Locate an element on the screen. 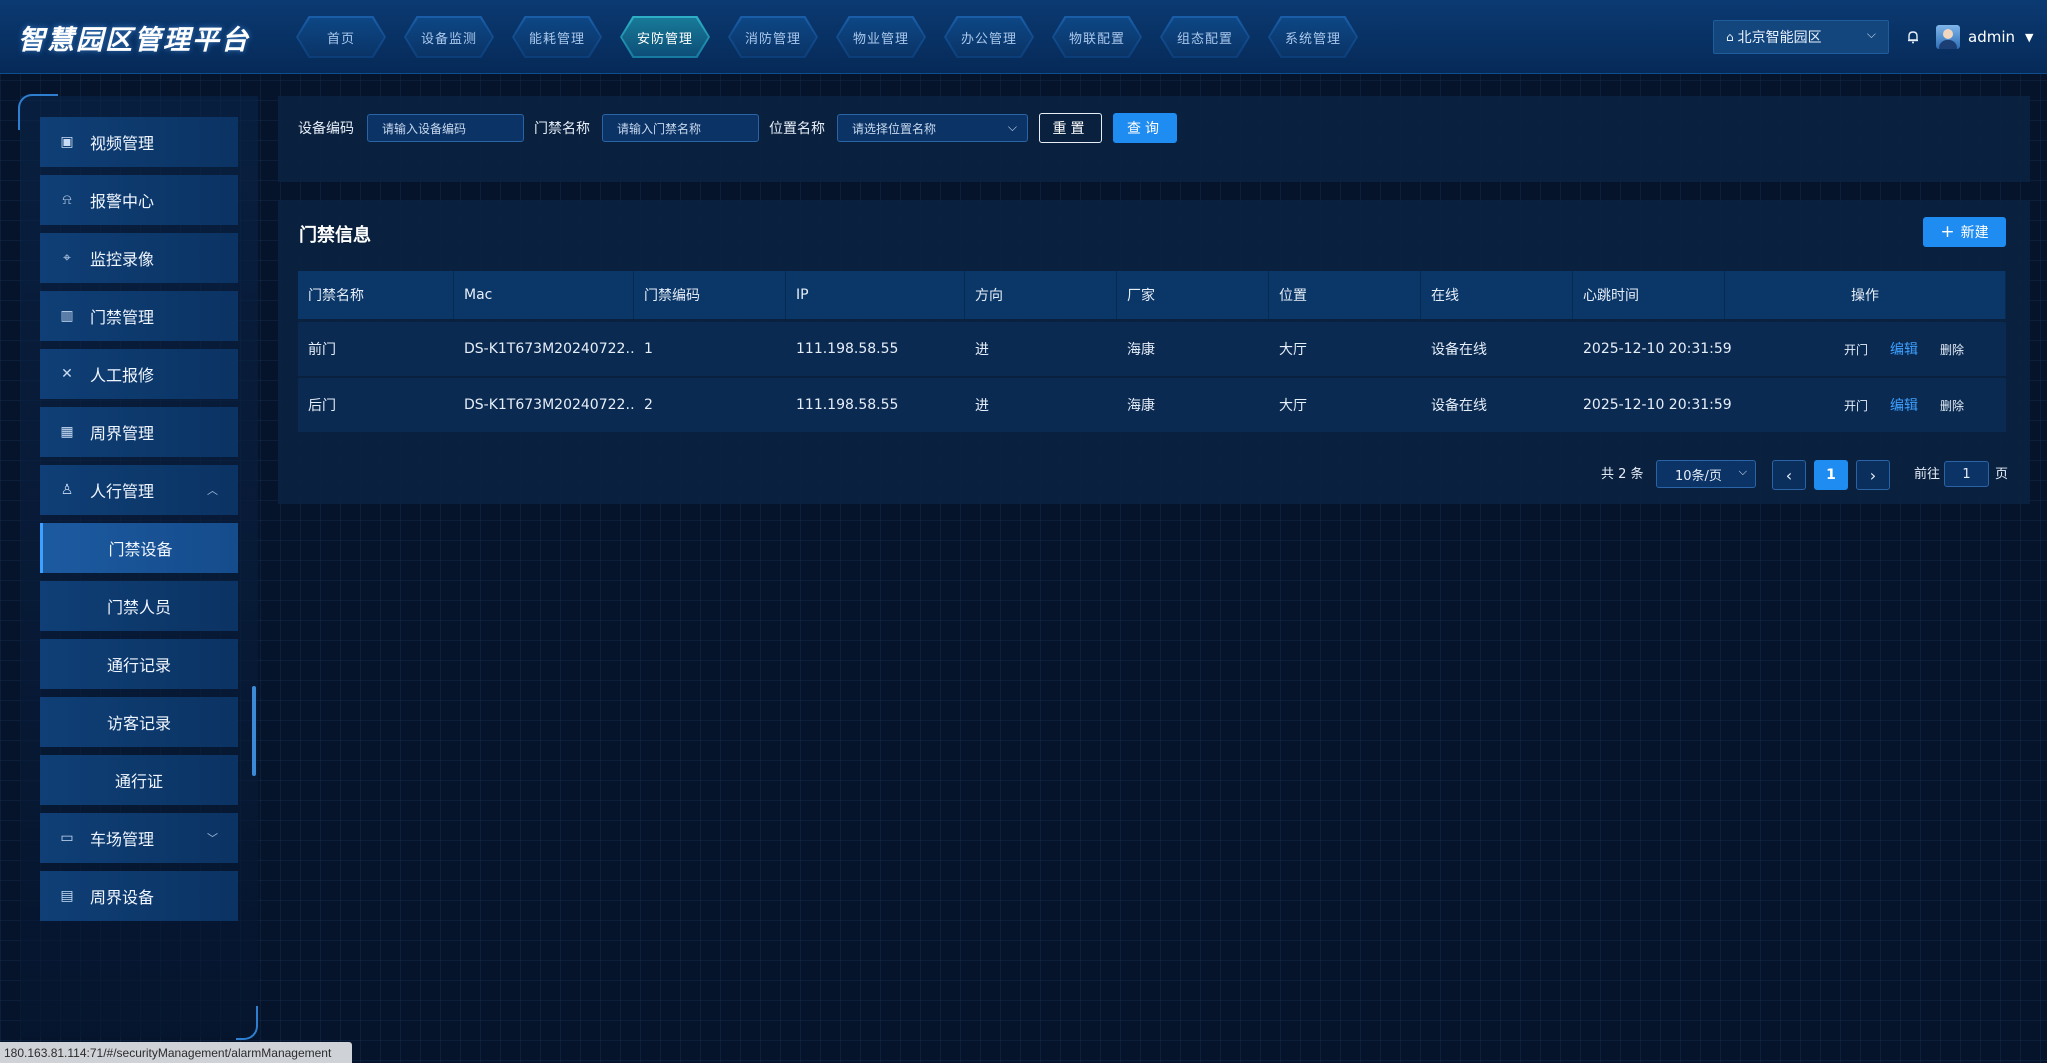 The width and height of the screenshot is (2047, 1063). user-menu: admin ▼ is located at coordinates (1984, 37).